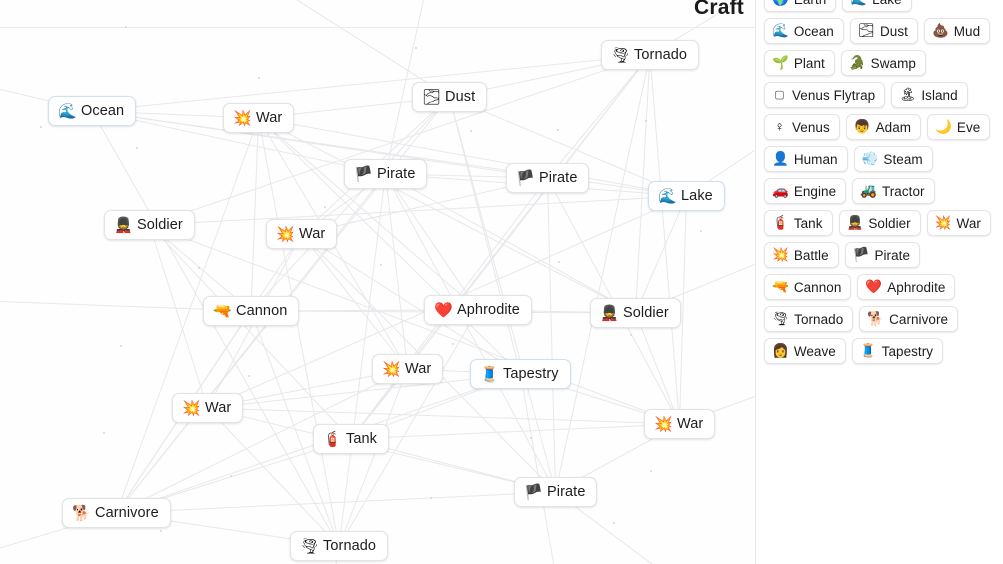 Image resolution: width=1003 pixels, height=564 pixels. What do you see at coordinates (825, 95) in the screenshot?
I see `inventory-chip-venus-flytrap: Venus Flytrap` at bounding box center [825, 95].